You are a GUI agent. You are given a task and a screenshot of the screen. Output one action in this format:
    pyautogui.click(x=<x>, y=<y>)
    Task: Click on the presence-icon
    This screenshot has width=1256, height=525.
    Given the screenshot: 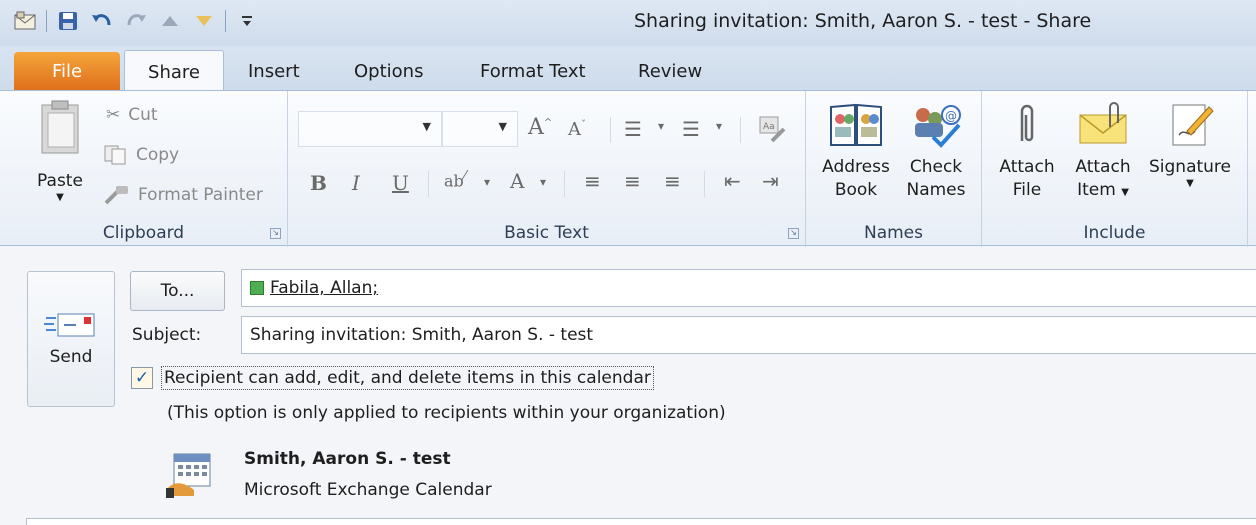 What is the action you would take?
    pyautogui.click(x=257, y=288)
    